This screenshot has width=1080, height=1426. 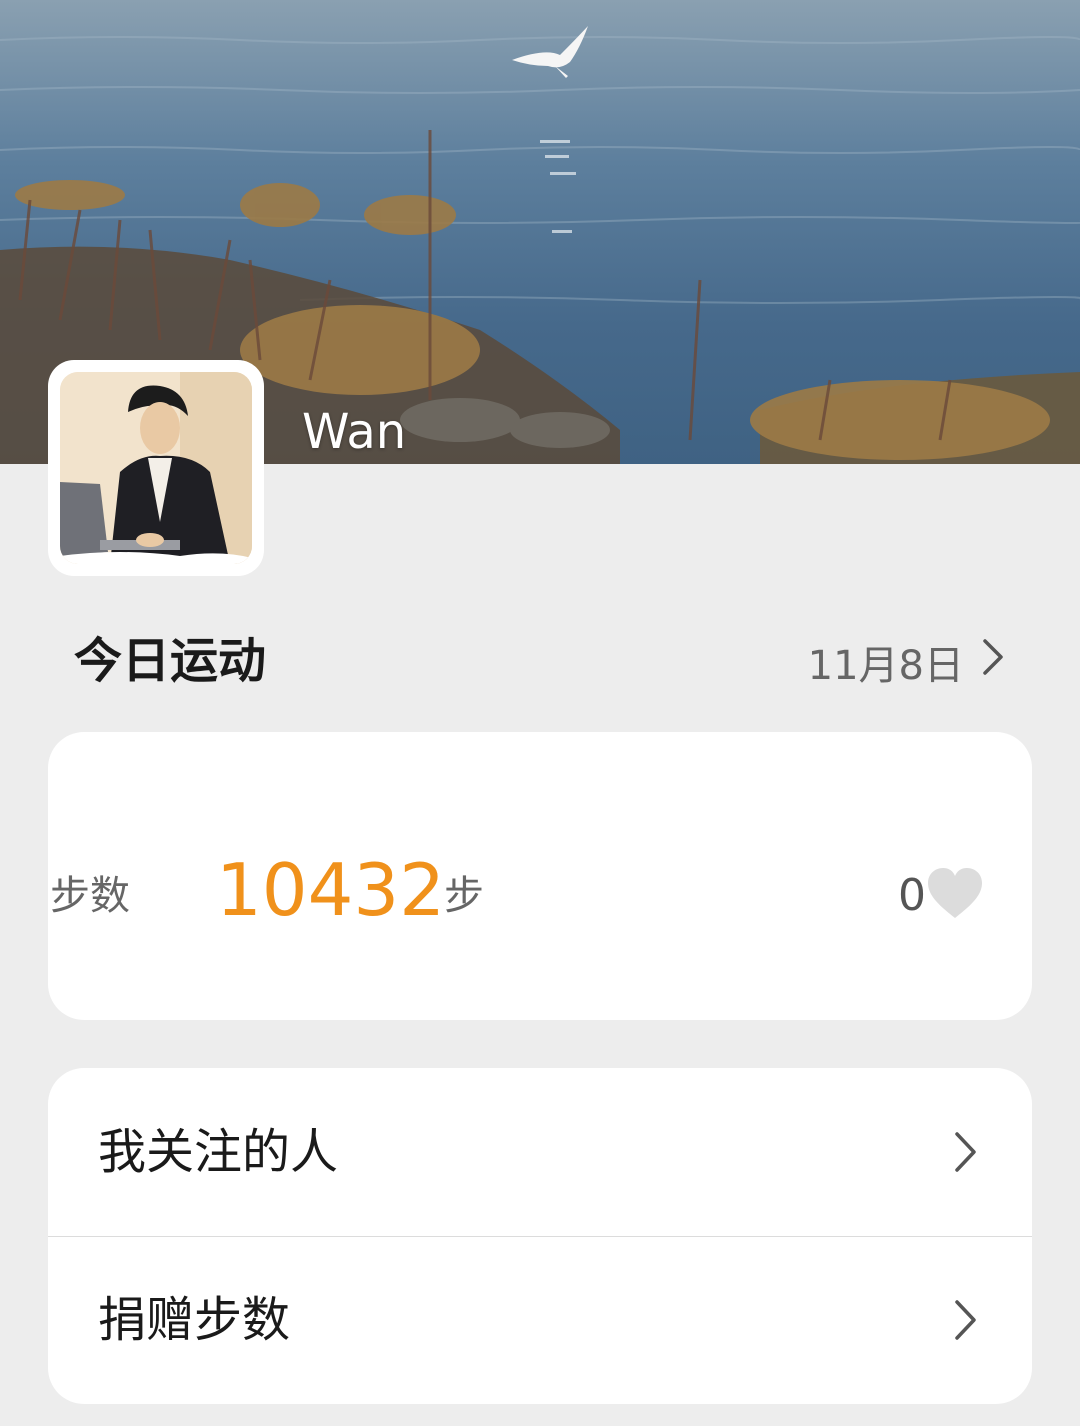 I want to click on steps-value: 10432, so click(x=331, y=890).